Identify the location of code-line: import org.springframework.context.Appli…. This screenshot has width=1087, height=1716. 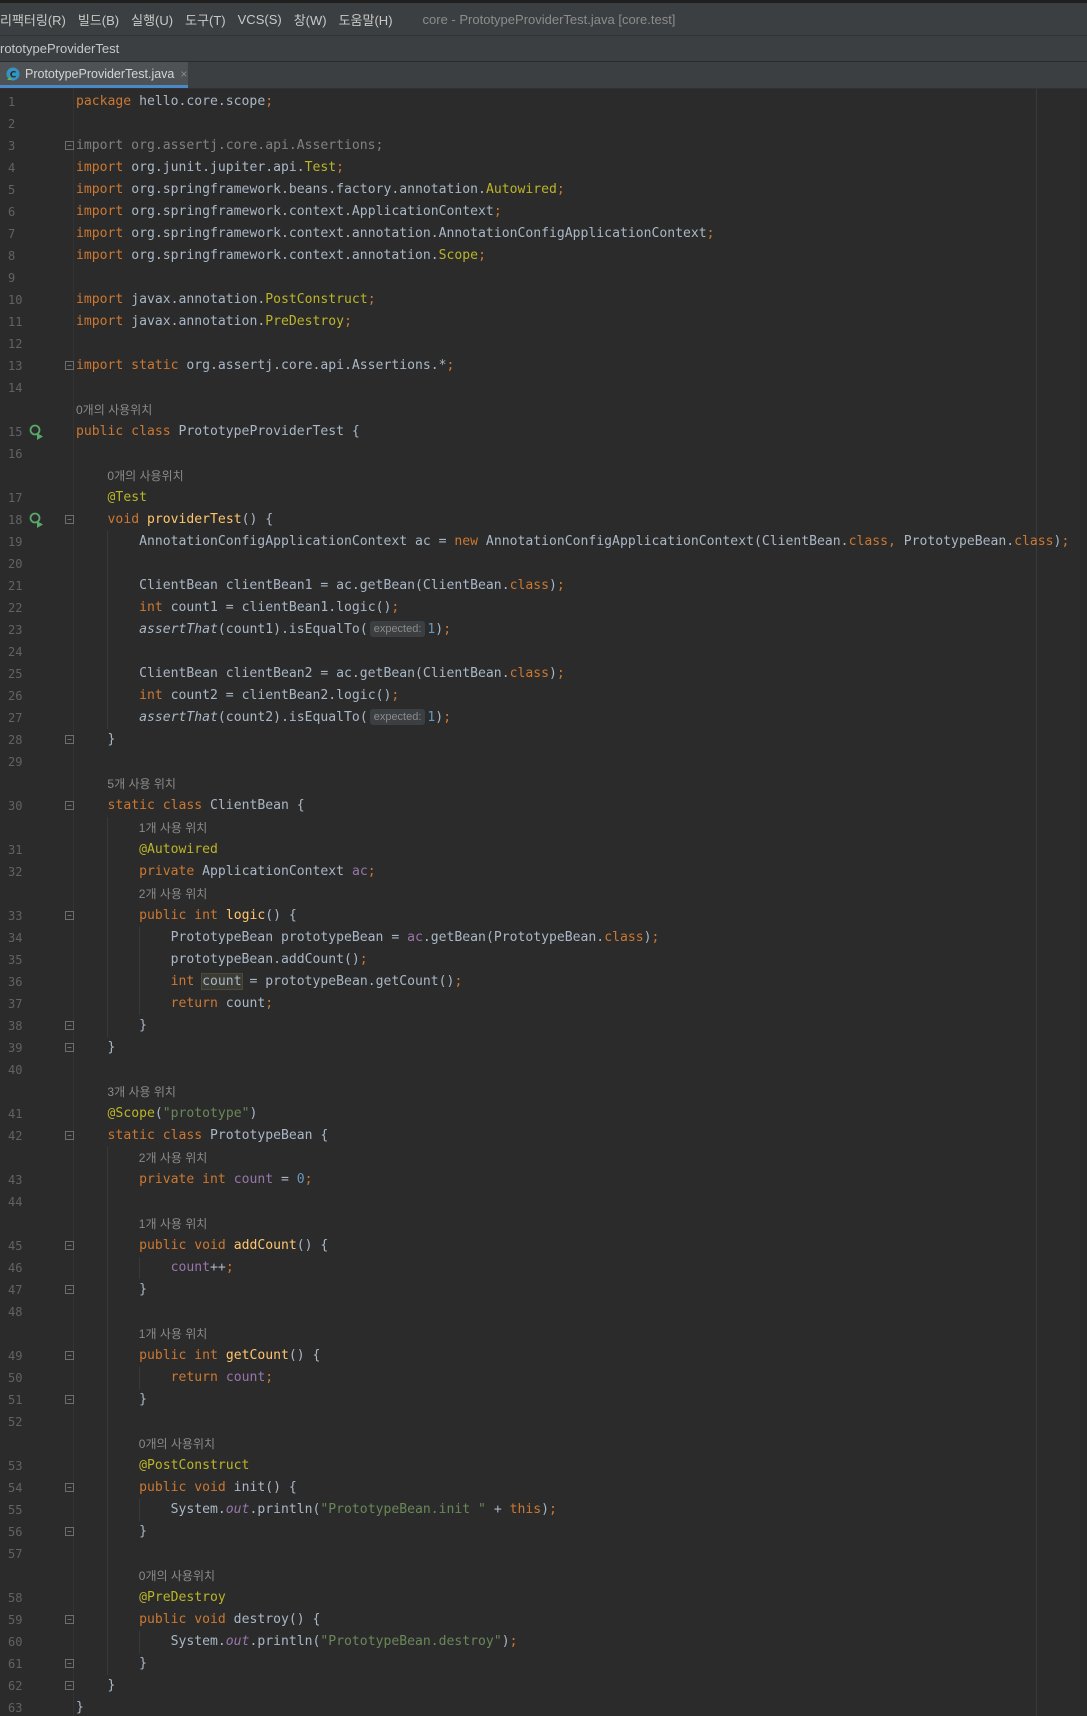
(289, 212).